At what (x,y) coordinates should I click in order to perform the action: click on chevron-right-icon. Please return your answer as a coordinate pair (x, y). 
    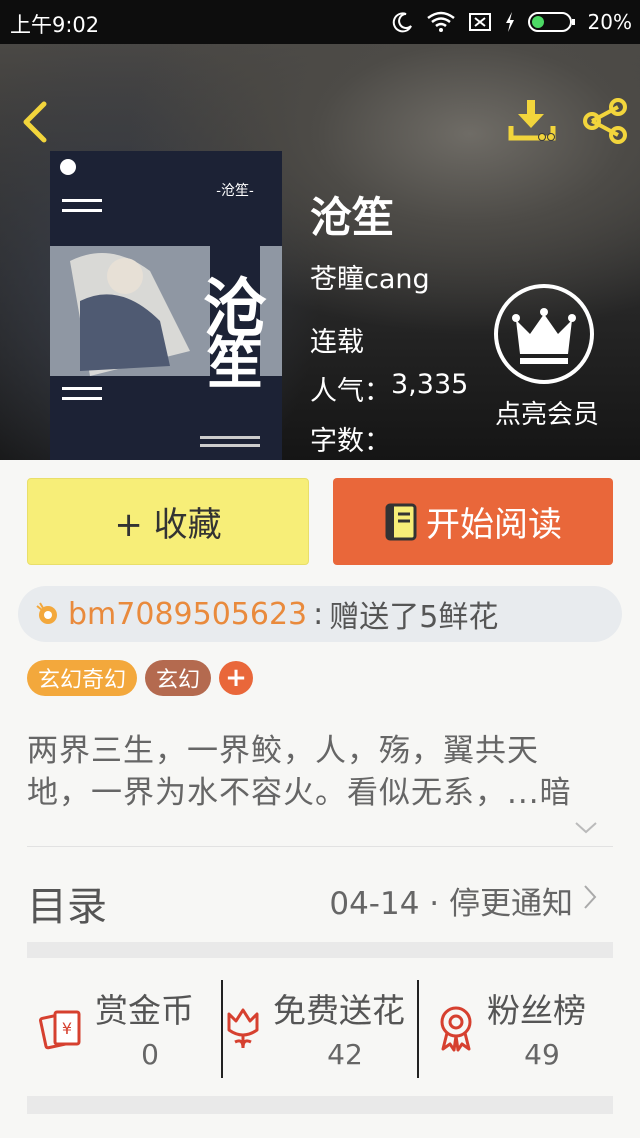
    Looking at the image, I should click on (590, 897).